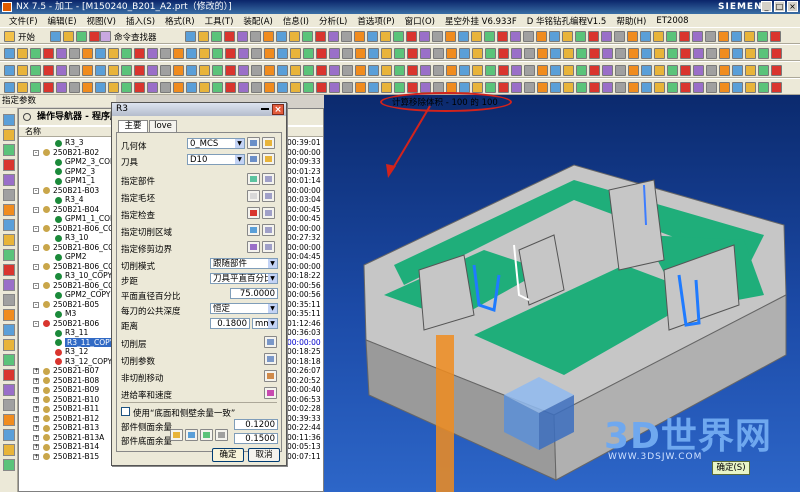 The height and width of the screenshot is (492, 800). I want to click on new-tool-button, so click(253, 159).